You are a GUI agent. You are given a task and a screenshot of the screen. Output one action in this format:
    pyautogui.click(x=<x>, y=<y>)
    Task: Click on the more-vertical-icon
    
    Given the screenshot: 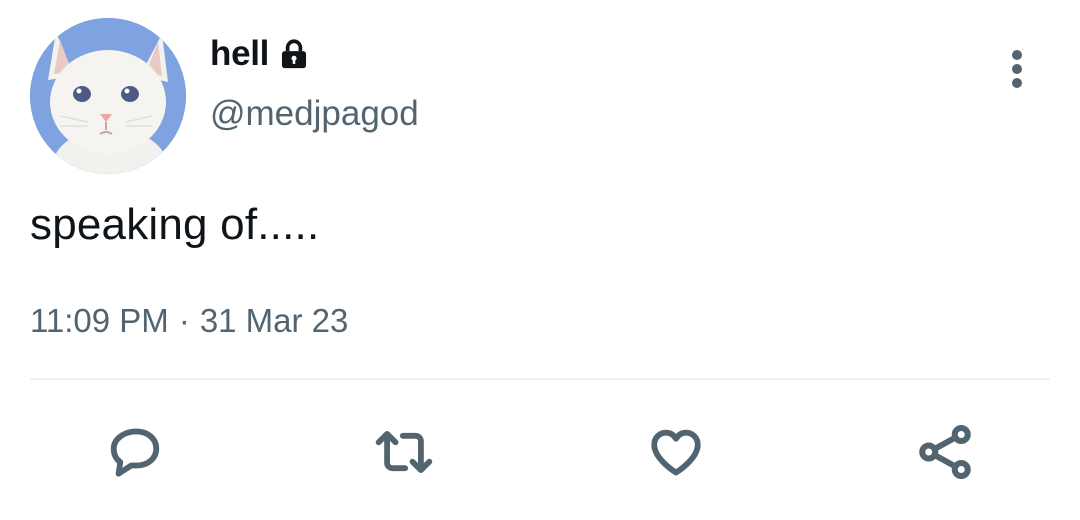 What is the action you would take?
    pyautogui.click(x=1017, y=69)
    